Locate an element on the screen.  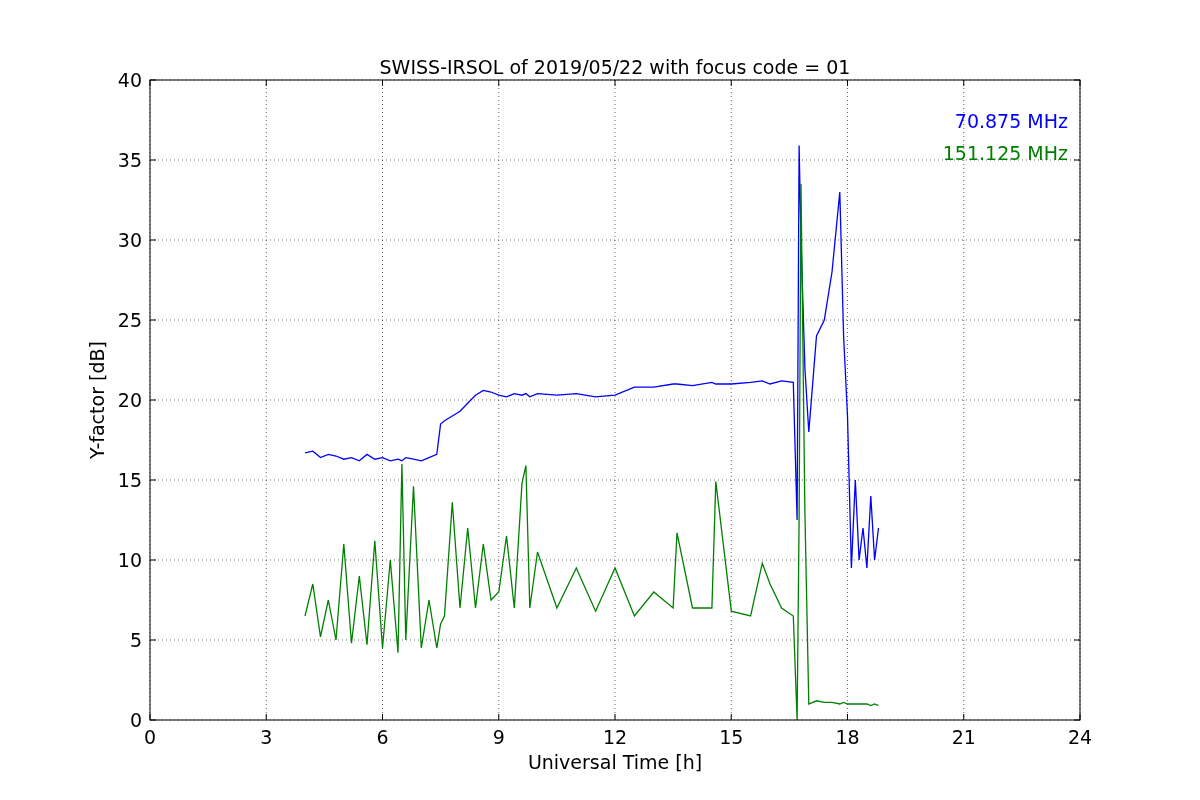
x-tick-label: 6 is located at coordinates (382, 737).